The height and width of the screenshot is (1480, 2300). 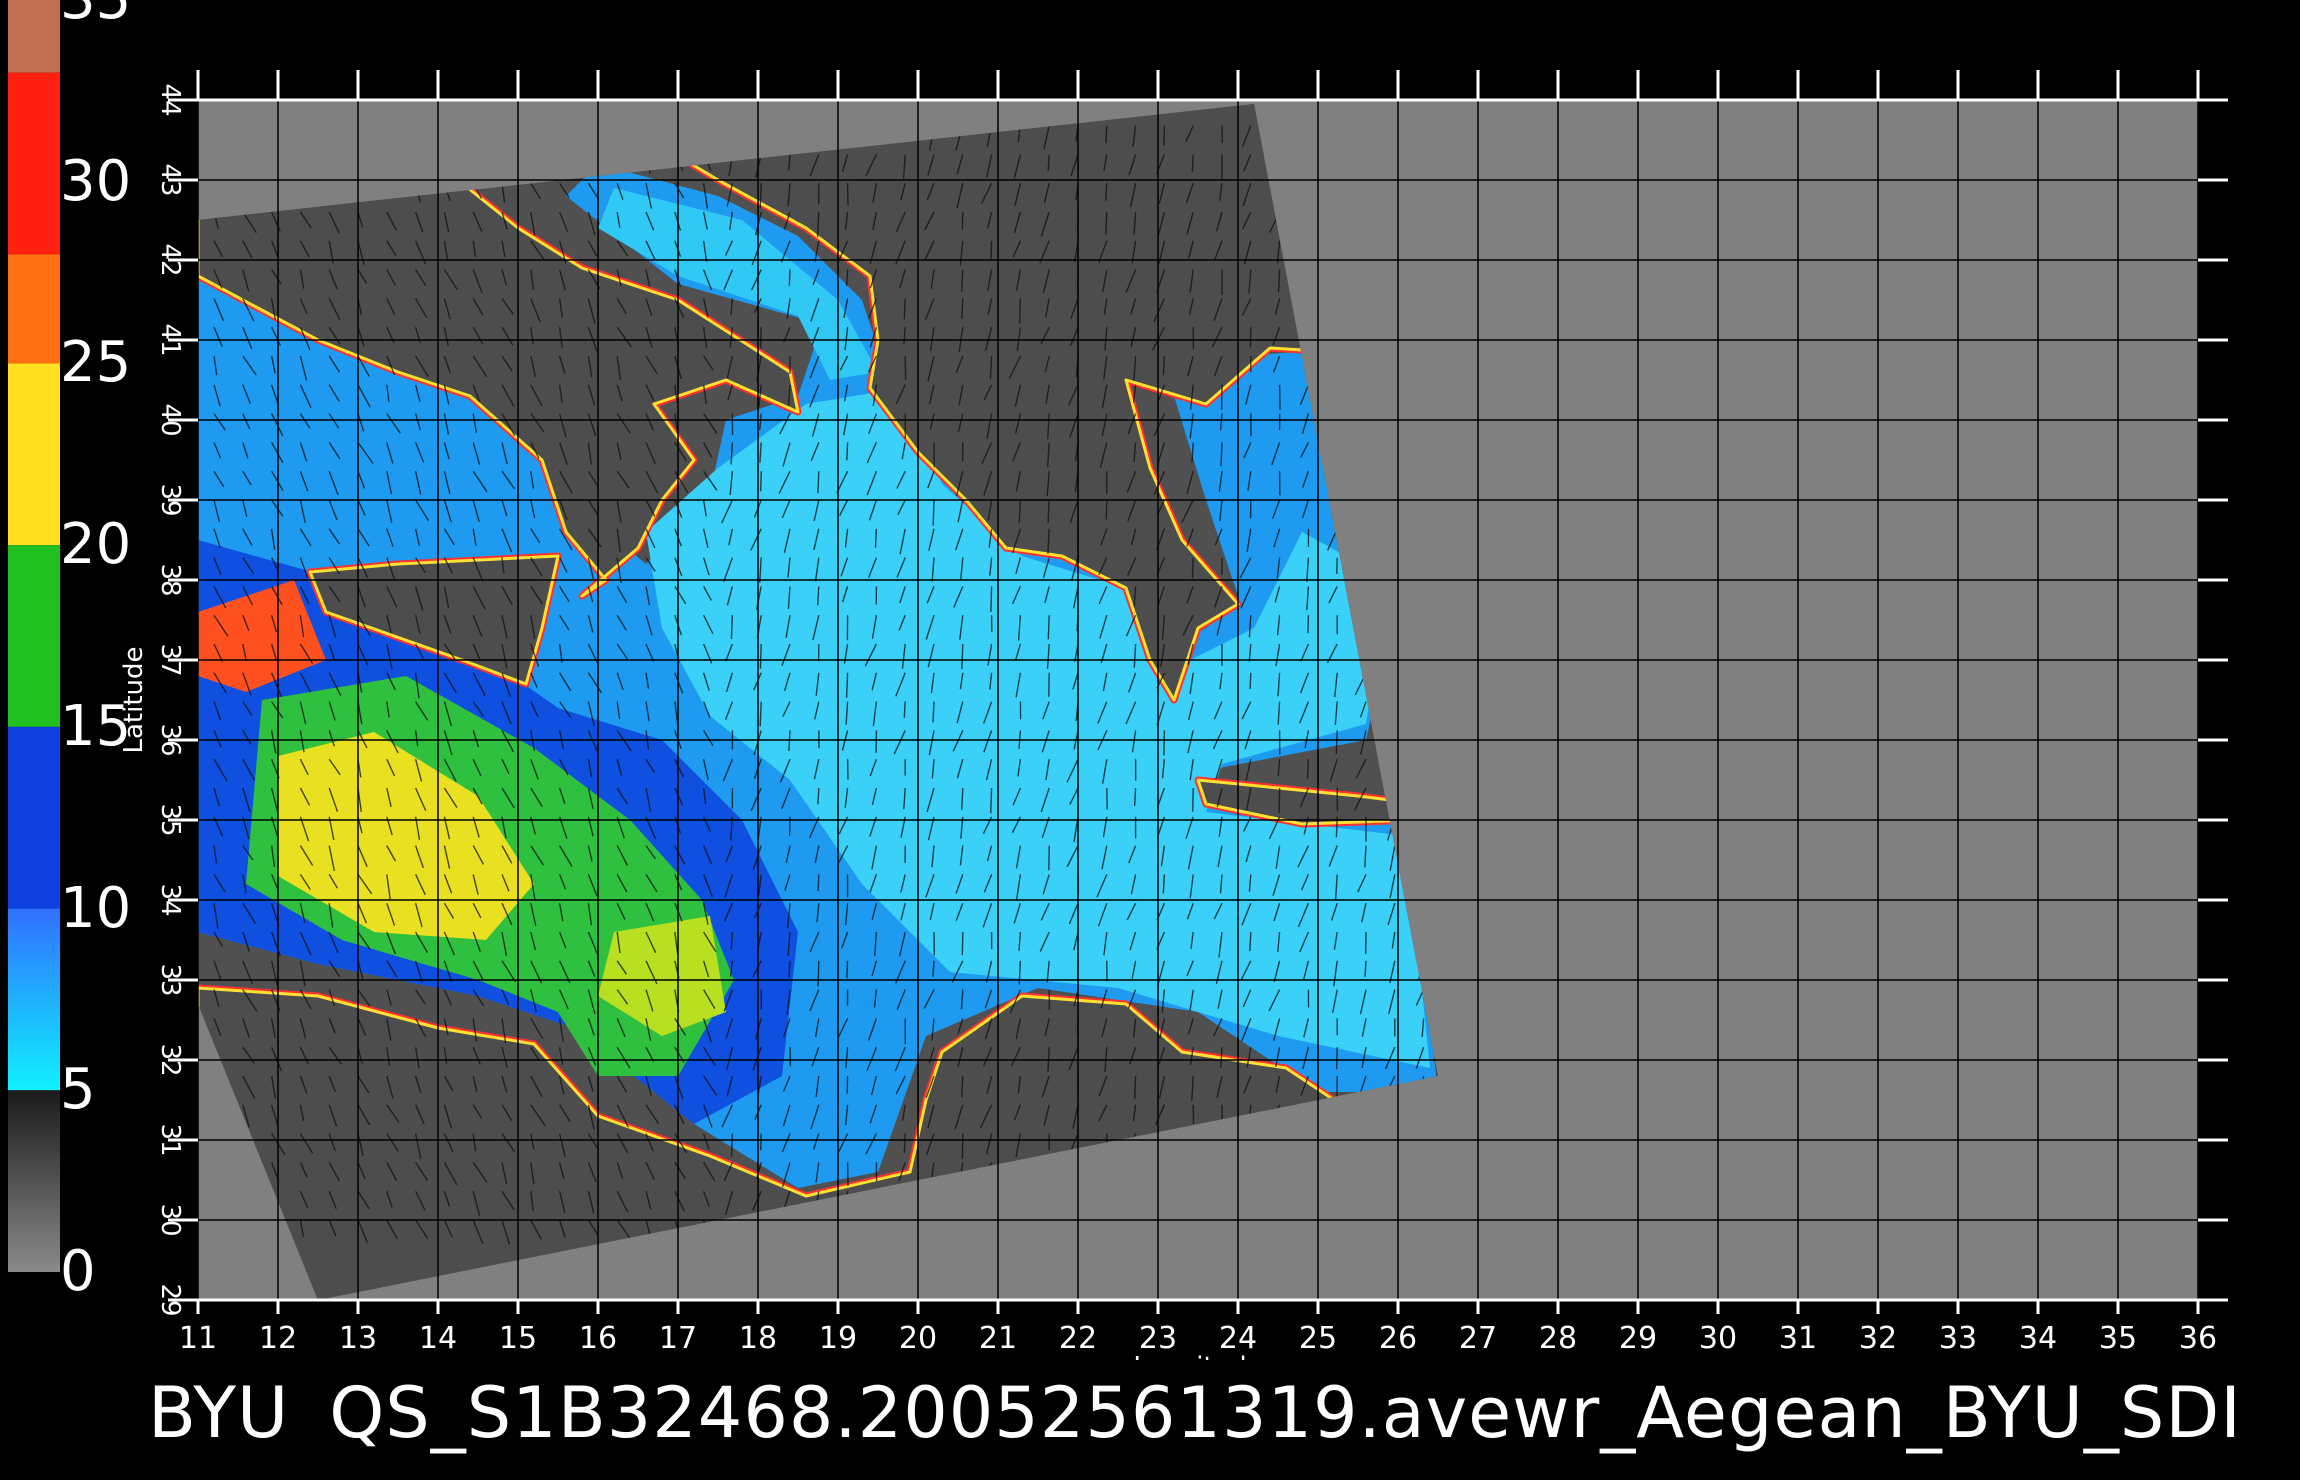 I want to click on longitude-tick-label: 30, so click(x=1718, y=1338).